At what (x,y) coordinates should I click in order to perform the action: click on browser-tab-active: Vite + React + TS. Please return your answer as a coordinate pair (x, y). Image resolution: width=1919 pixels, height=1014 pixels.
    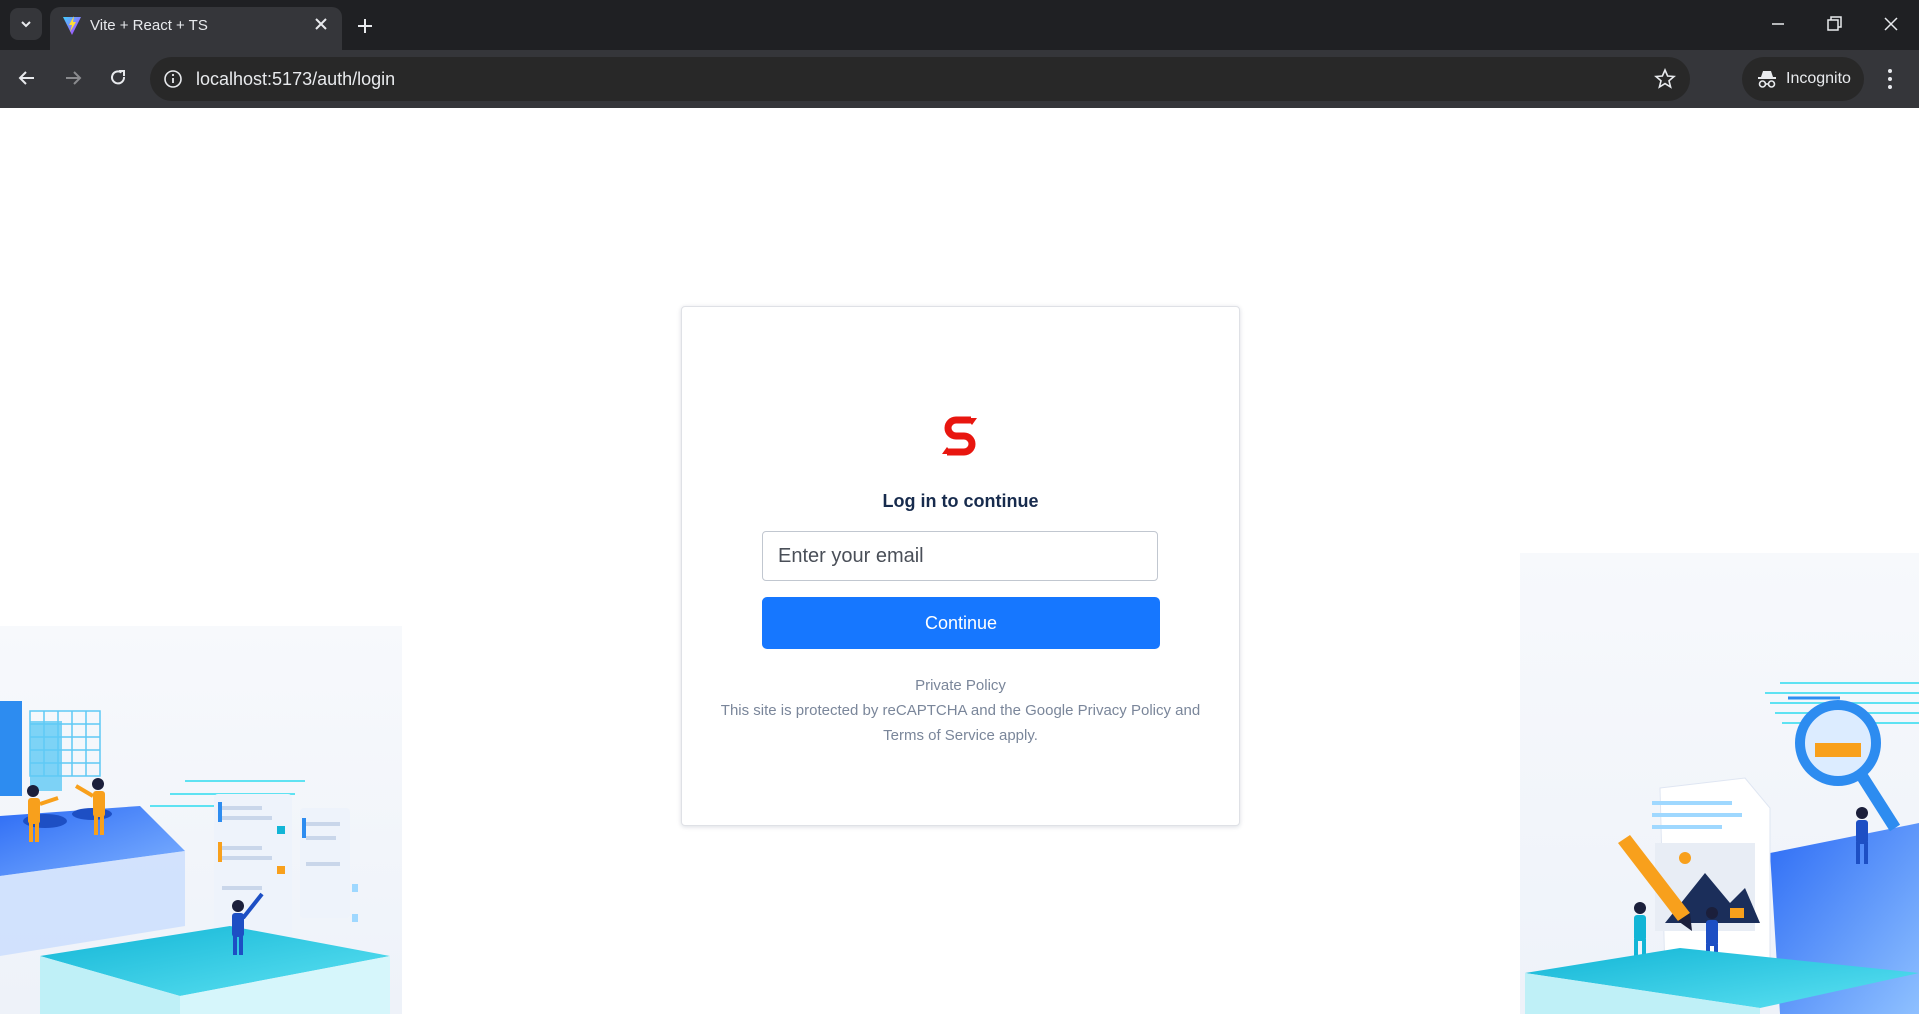
    Looking at the image, I should click on (196, 28).